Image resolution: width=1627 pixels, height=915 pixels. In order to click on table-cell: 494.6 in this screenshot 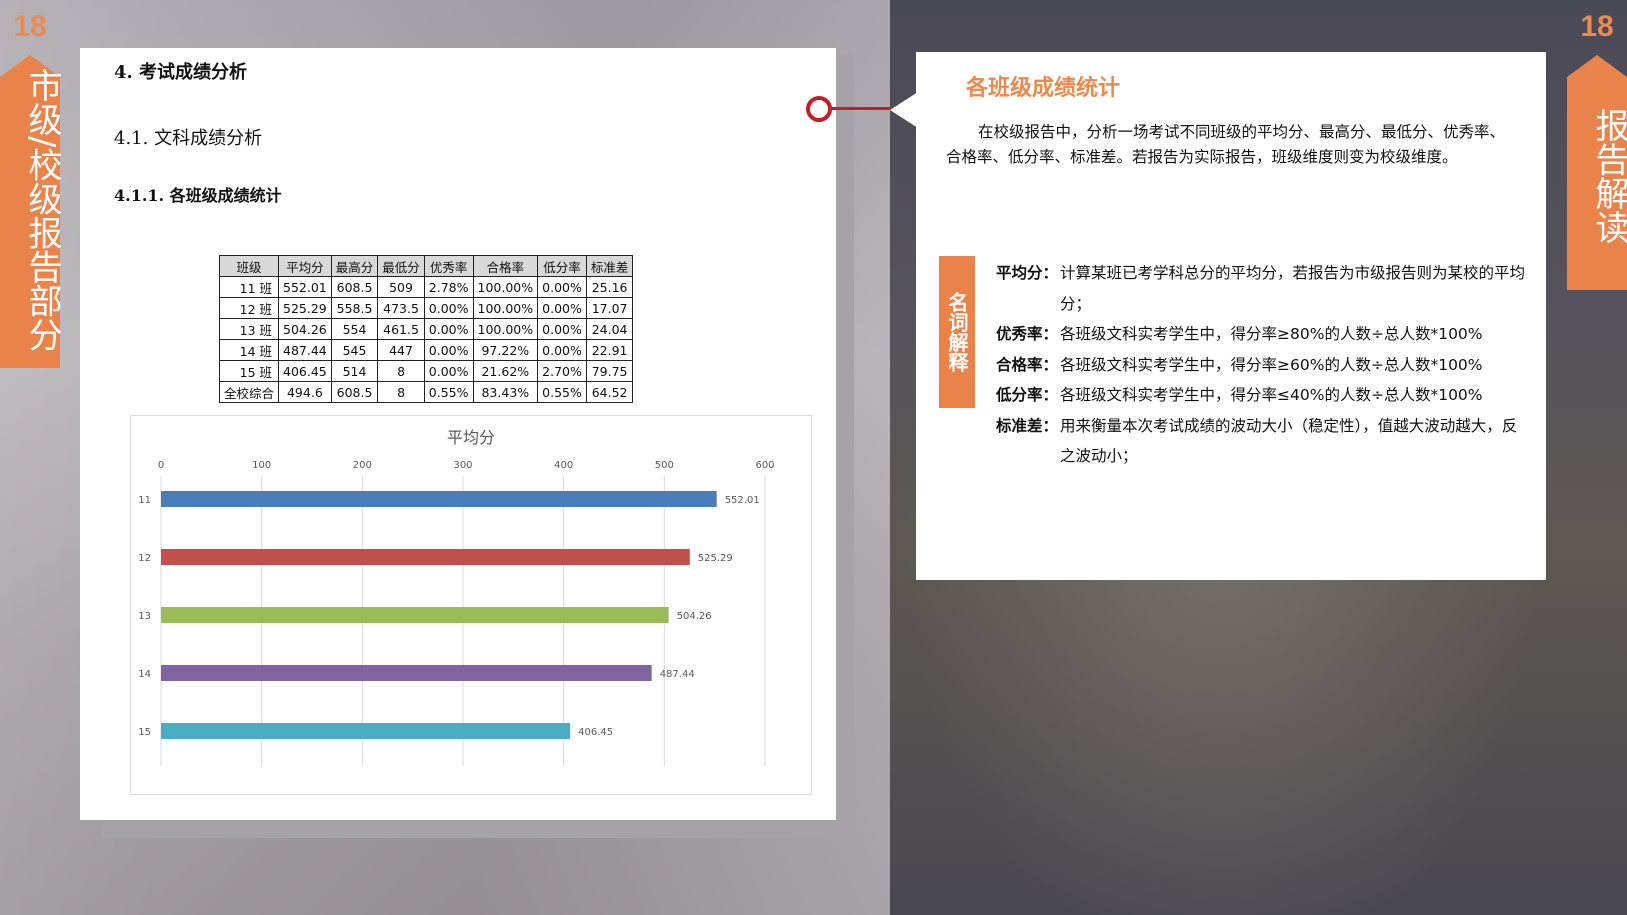, I will do `click(305, 392)`.